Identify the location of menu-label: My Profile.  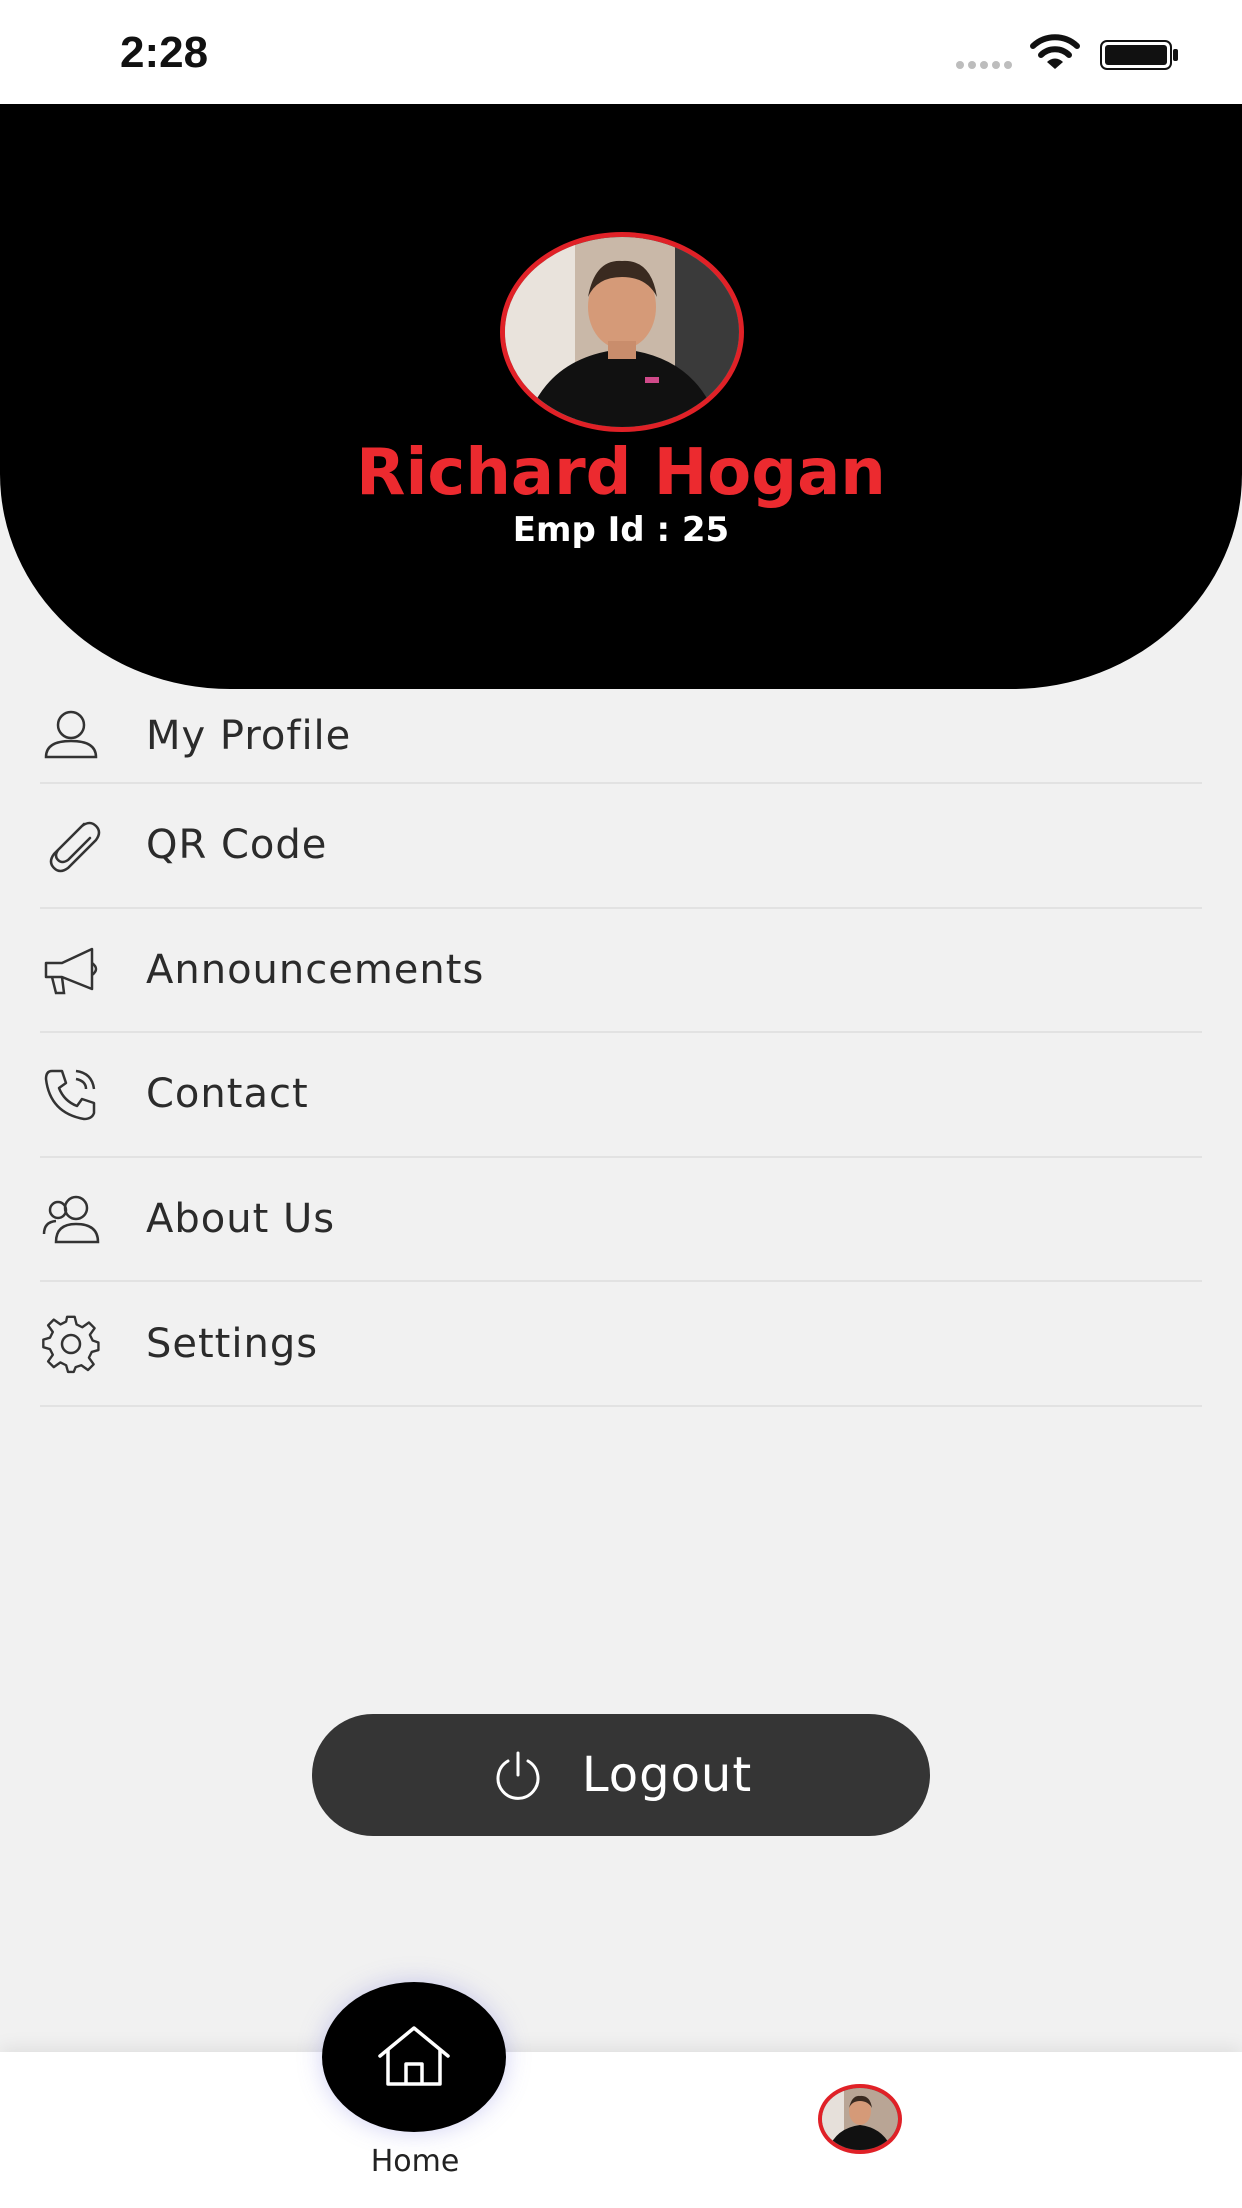
(249, 736).